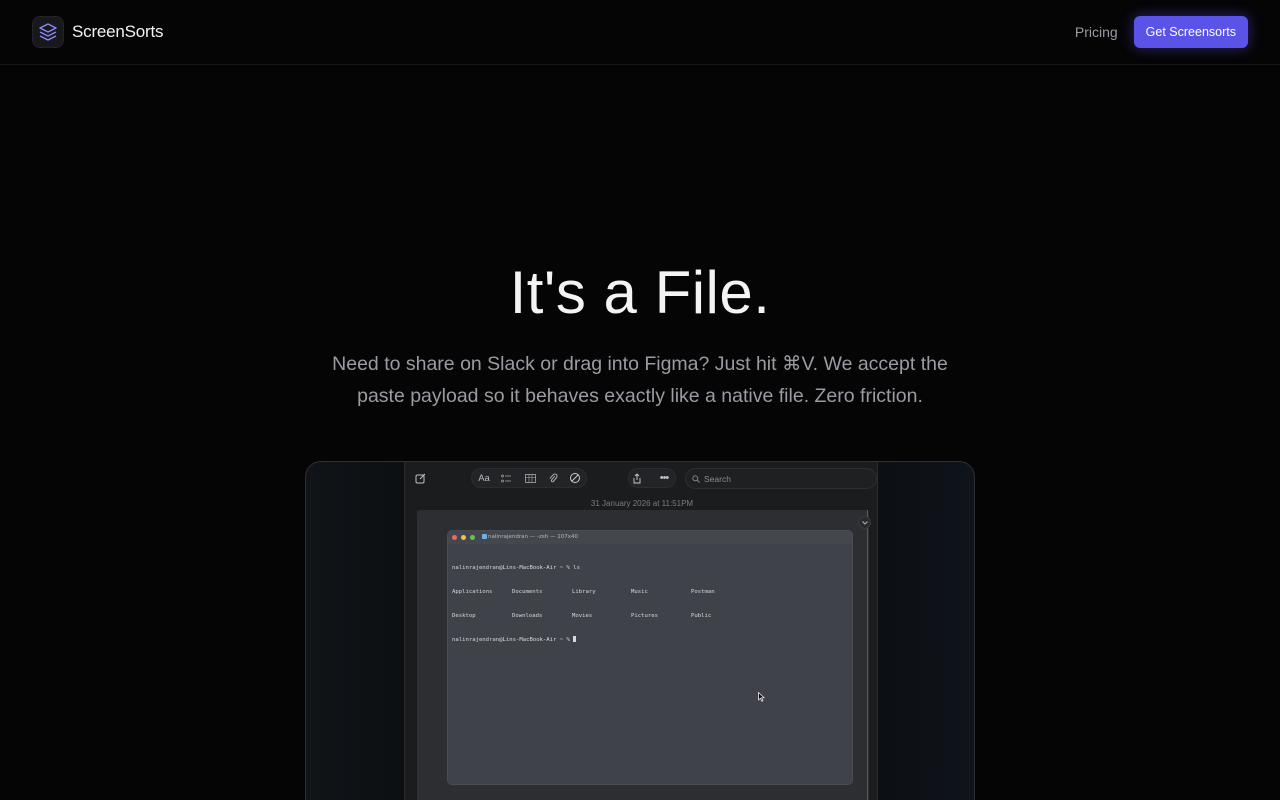  I want to click on chevron-down-icon, so click(864, 522).